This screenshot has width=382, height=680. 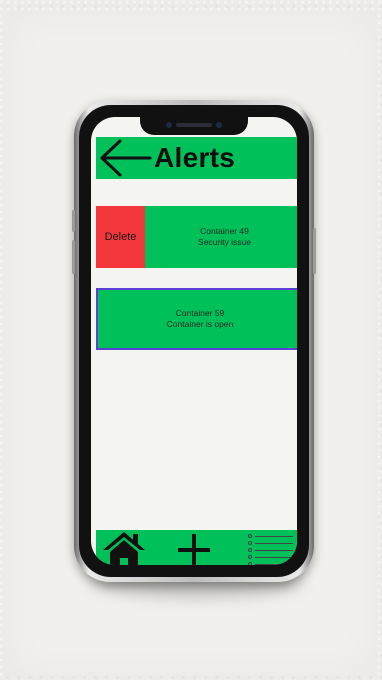 I want to click on back-button, so click(x=125, y=158).